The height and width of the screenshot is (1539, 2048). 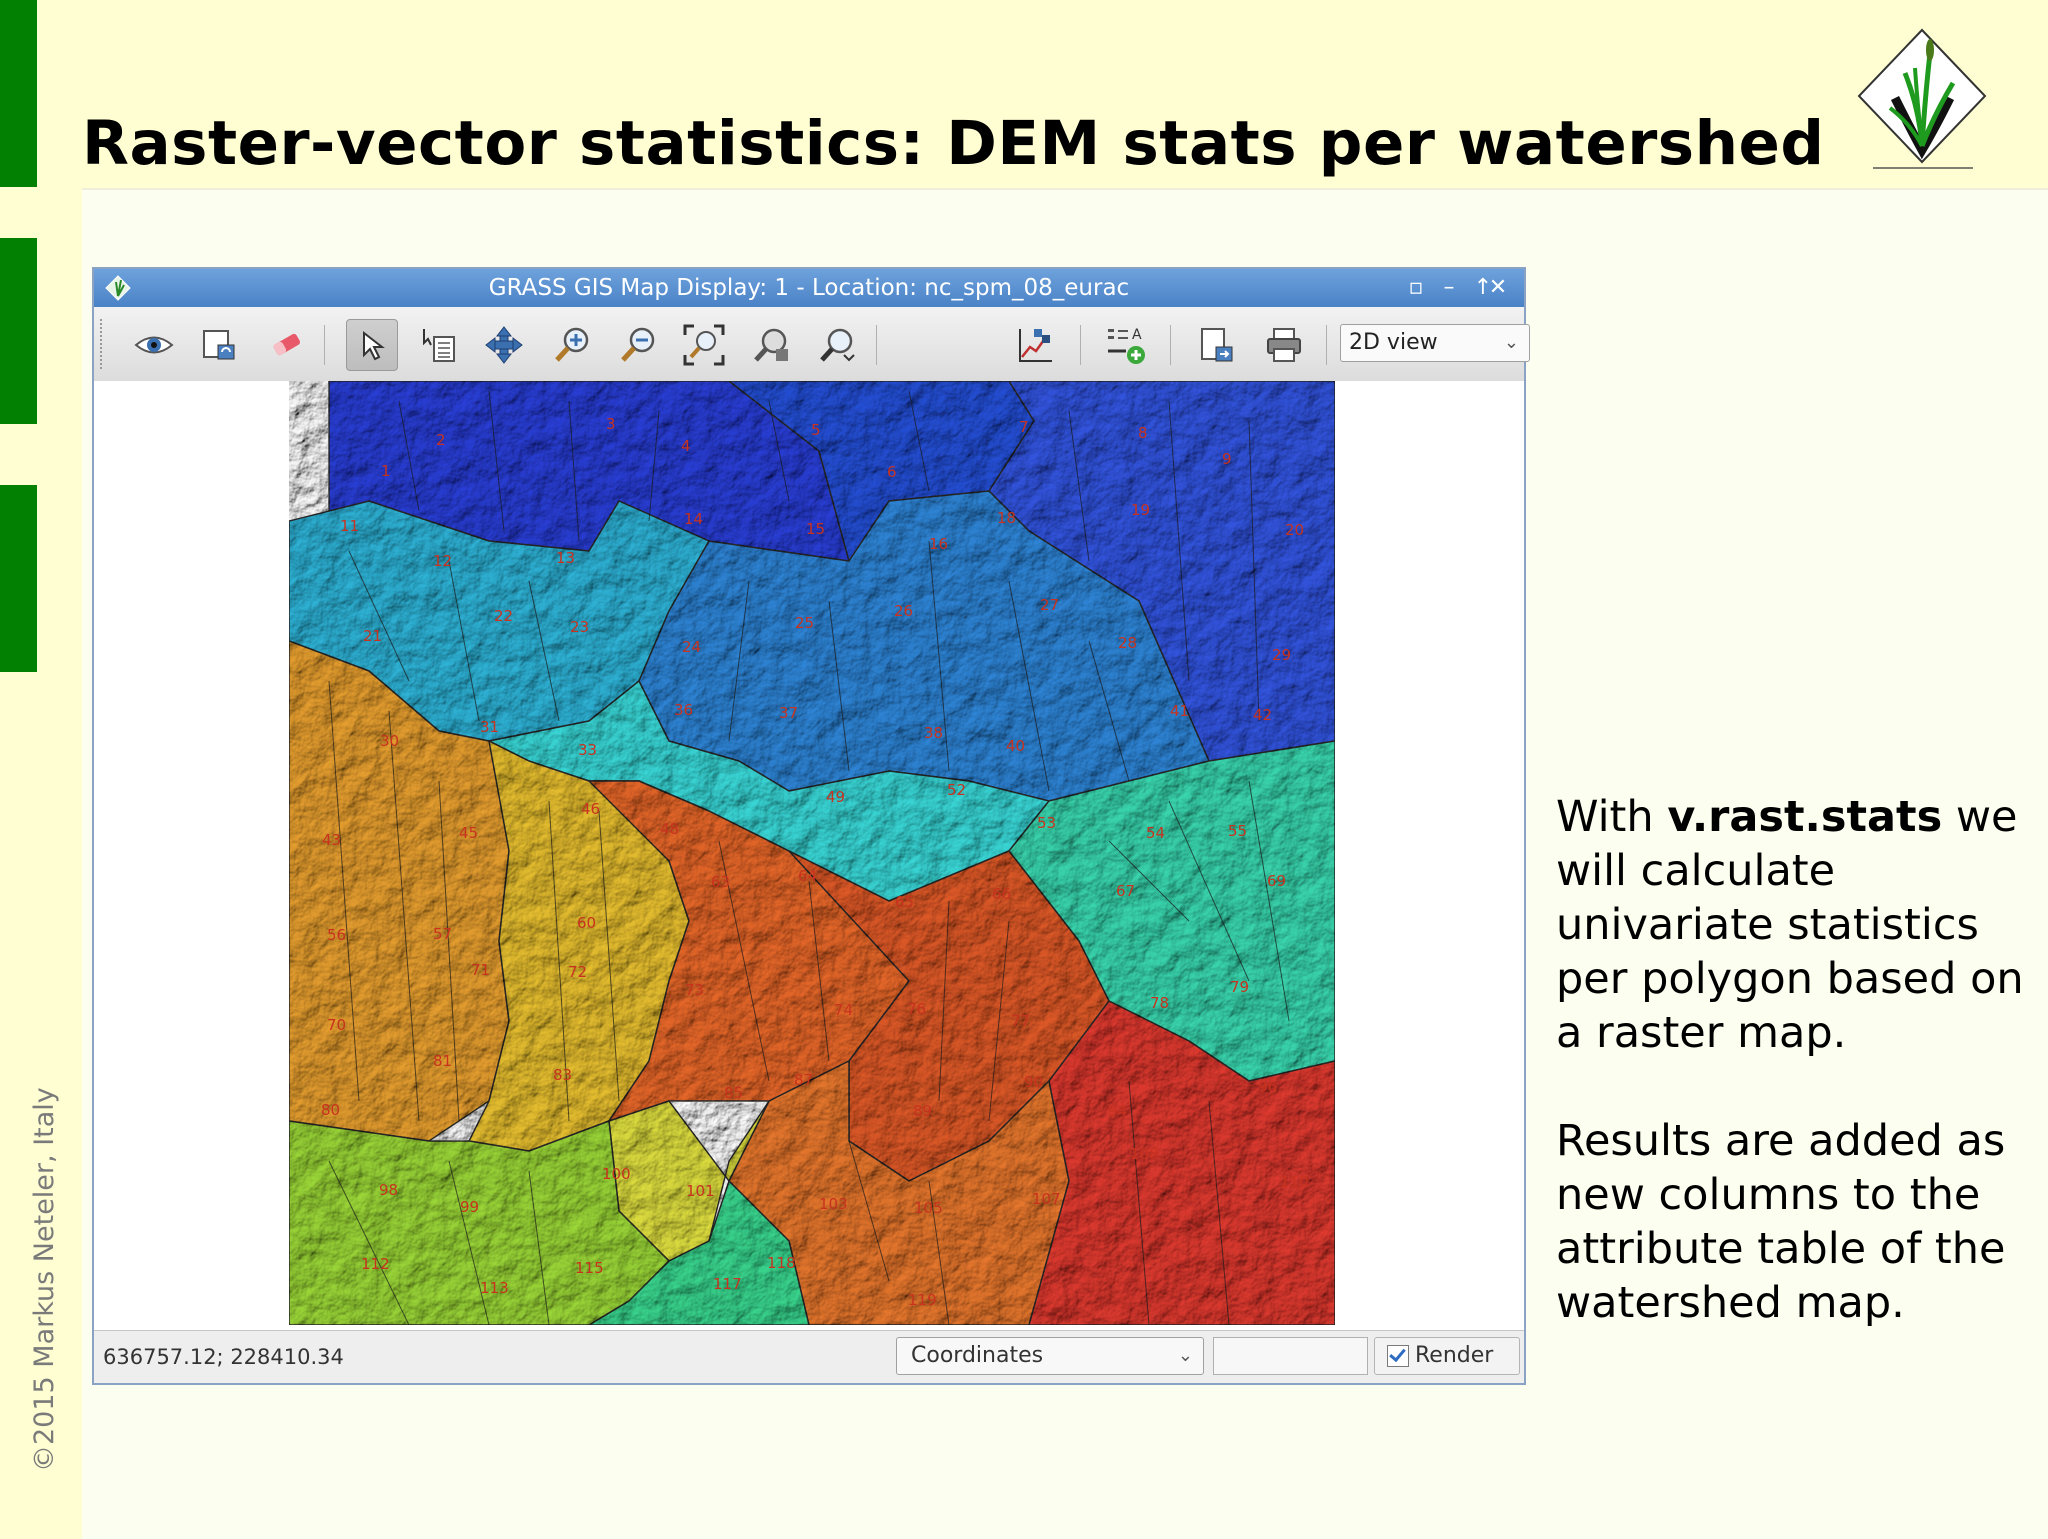 What do you see at coordinates (1227, 459) in the screenshot?
I see `watershed-label: 9` at bounding box center [1227, 459].